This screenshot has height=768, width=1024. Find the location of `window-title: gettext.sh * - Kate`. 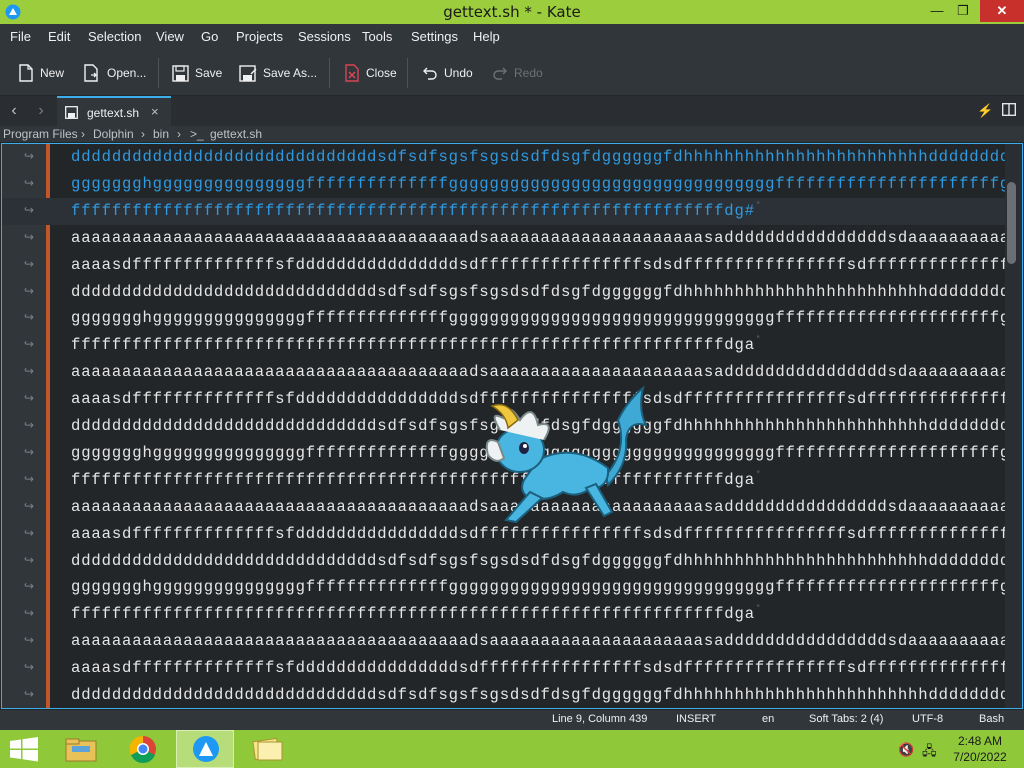

window-title: gettext.sh * - Kate is located at coordinates (512, 12).